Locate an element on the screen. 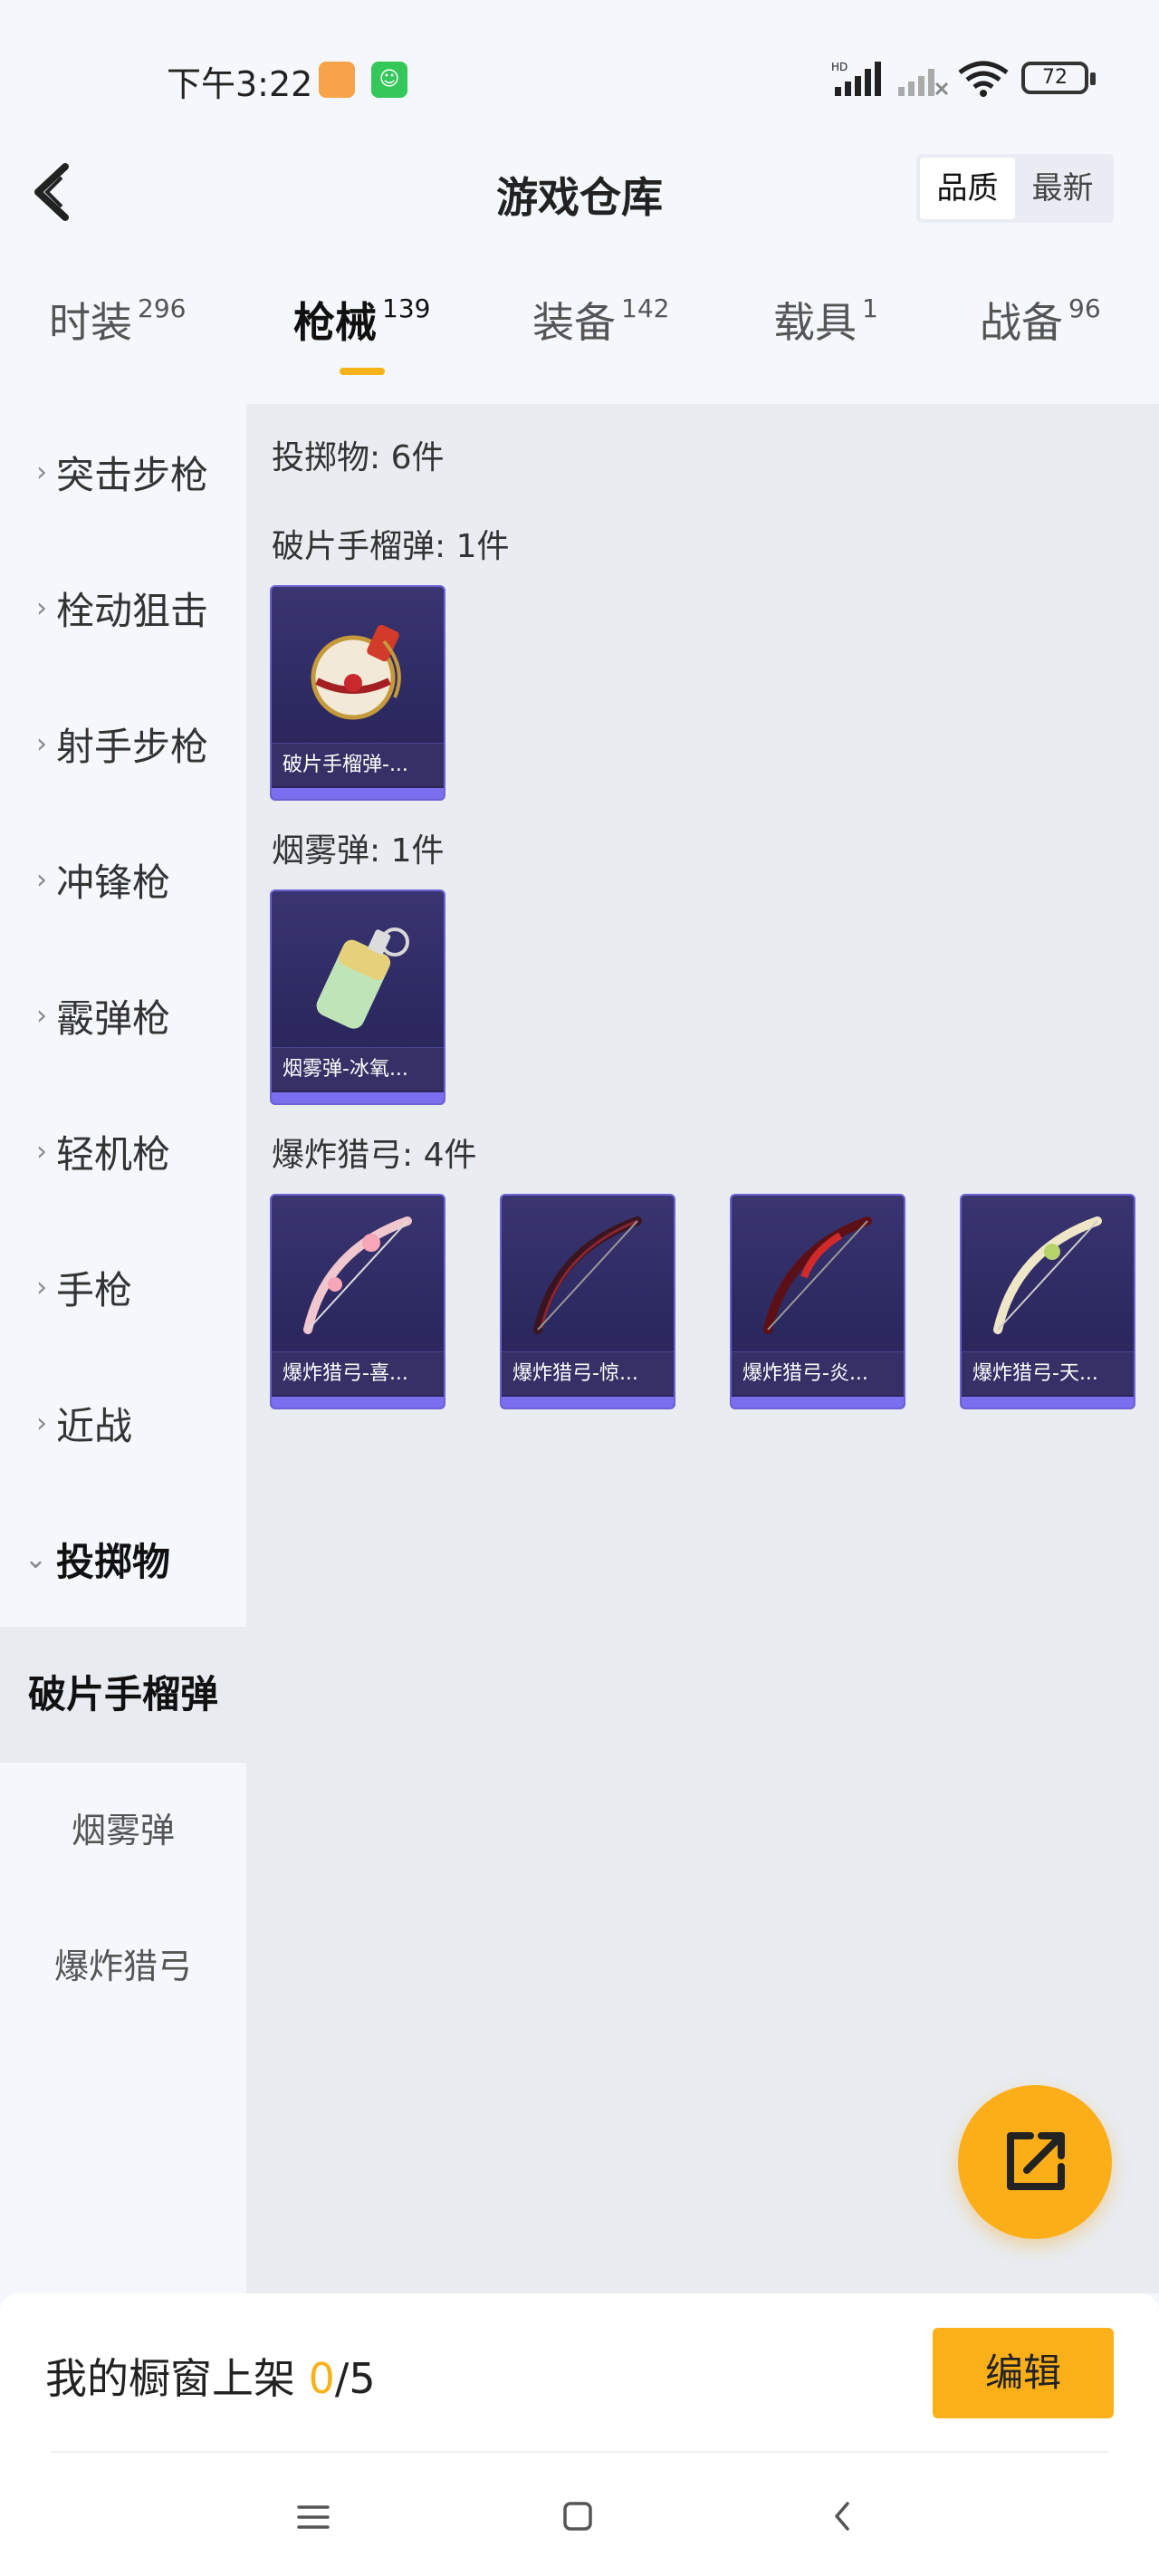  chevron-down-icon: ⌄ is located at coordinates (36, 1559).